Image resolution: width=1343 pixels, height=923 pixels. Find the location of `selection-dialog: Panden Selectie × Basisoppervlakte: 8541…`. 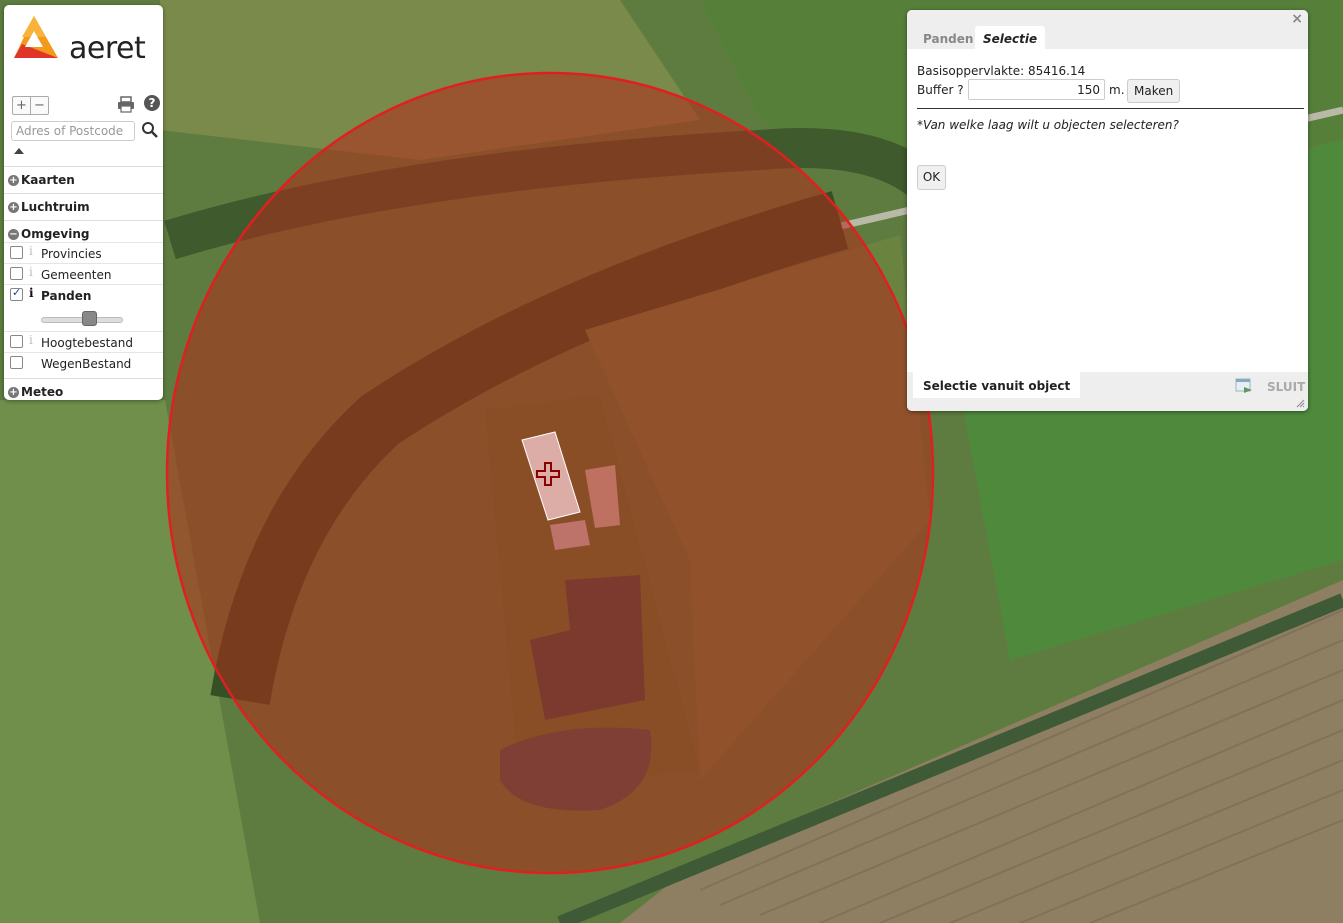

selection-dialog: Panden Selectie × Basisoppervlakte: 8541… is located at coordinates (1107, 210).